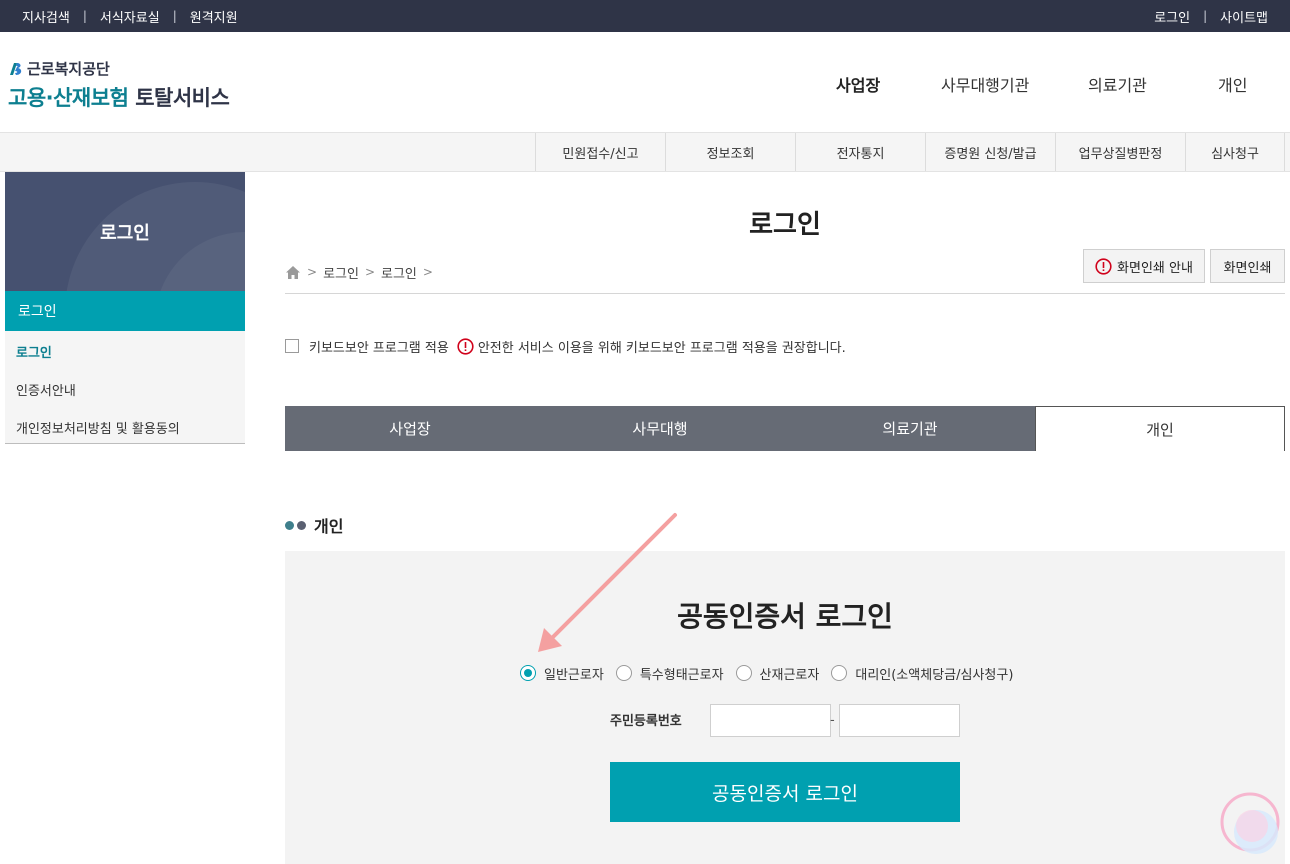 The image size is (1290, 864). Describe the element at coordinates (16, 68) in the screenshot. I see `org-logo-icon` at that location.